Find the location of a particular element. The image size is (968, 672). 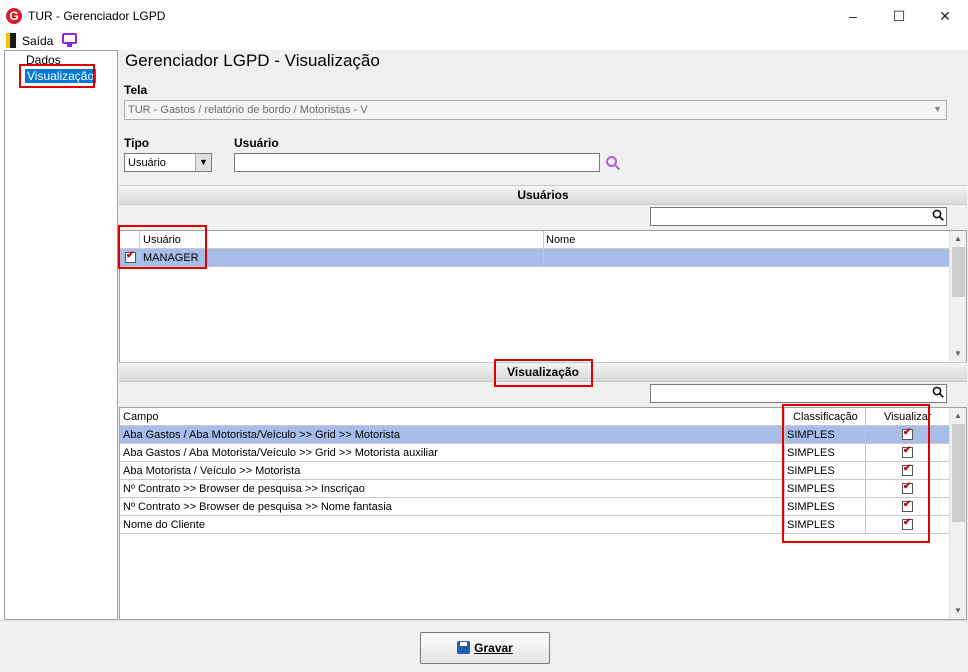

users-section-title: Usuários is located at coordinates (543, 195).